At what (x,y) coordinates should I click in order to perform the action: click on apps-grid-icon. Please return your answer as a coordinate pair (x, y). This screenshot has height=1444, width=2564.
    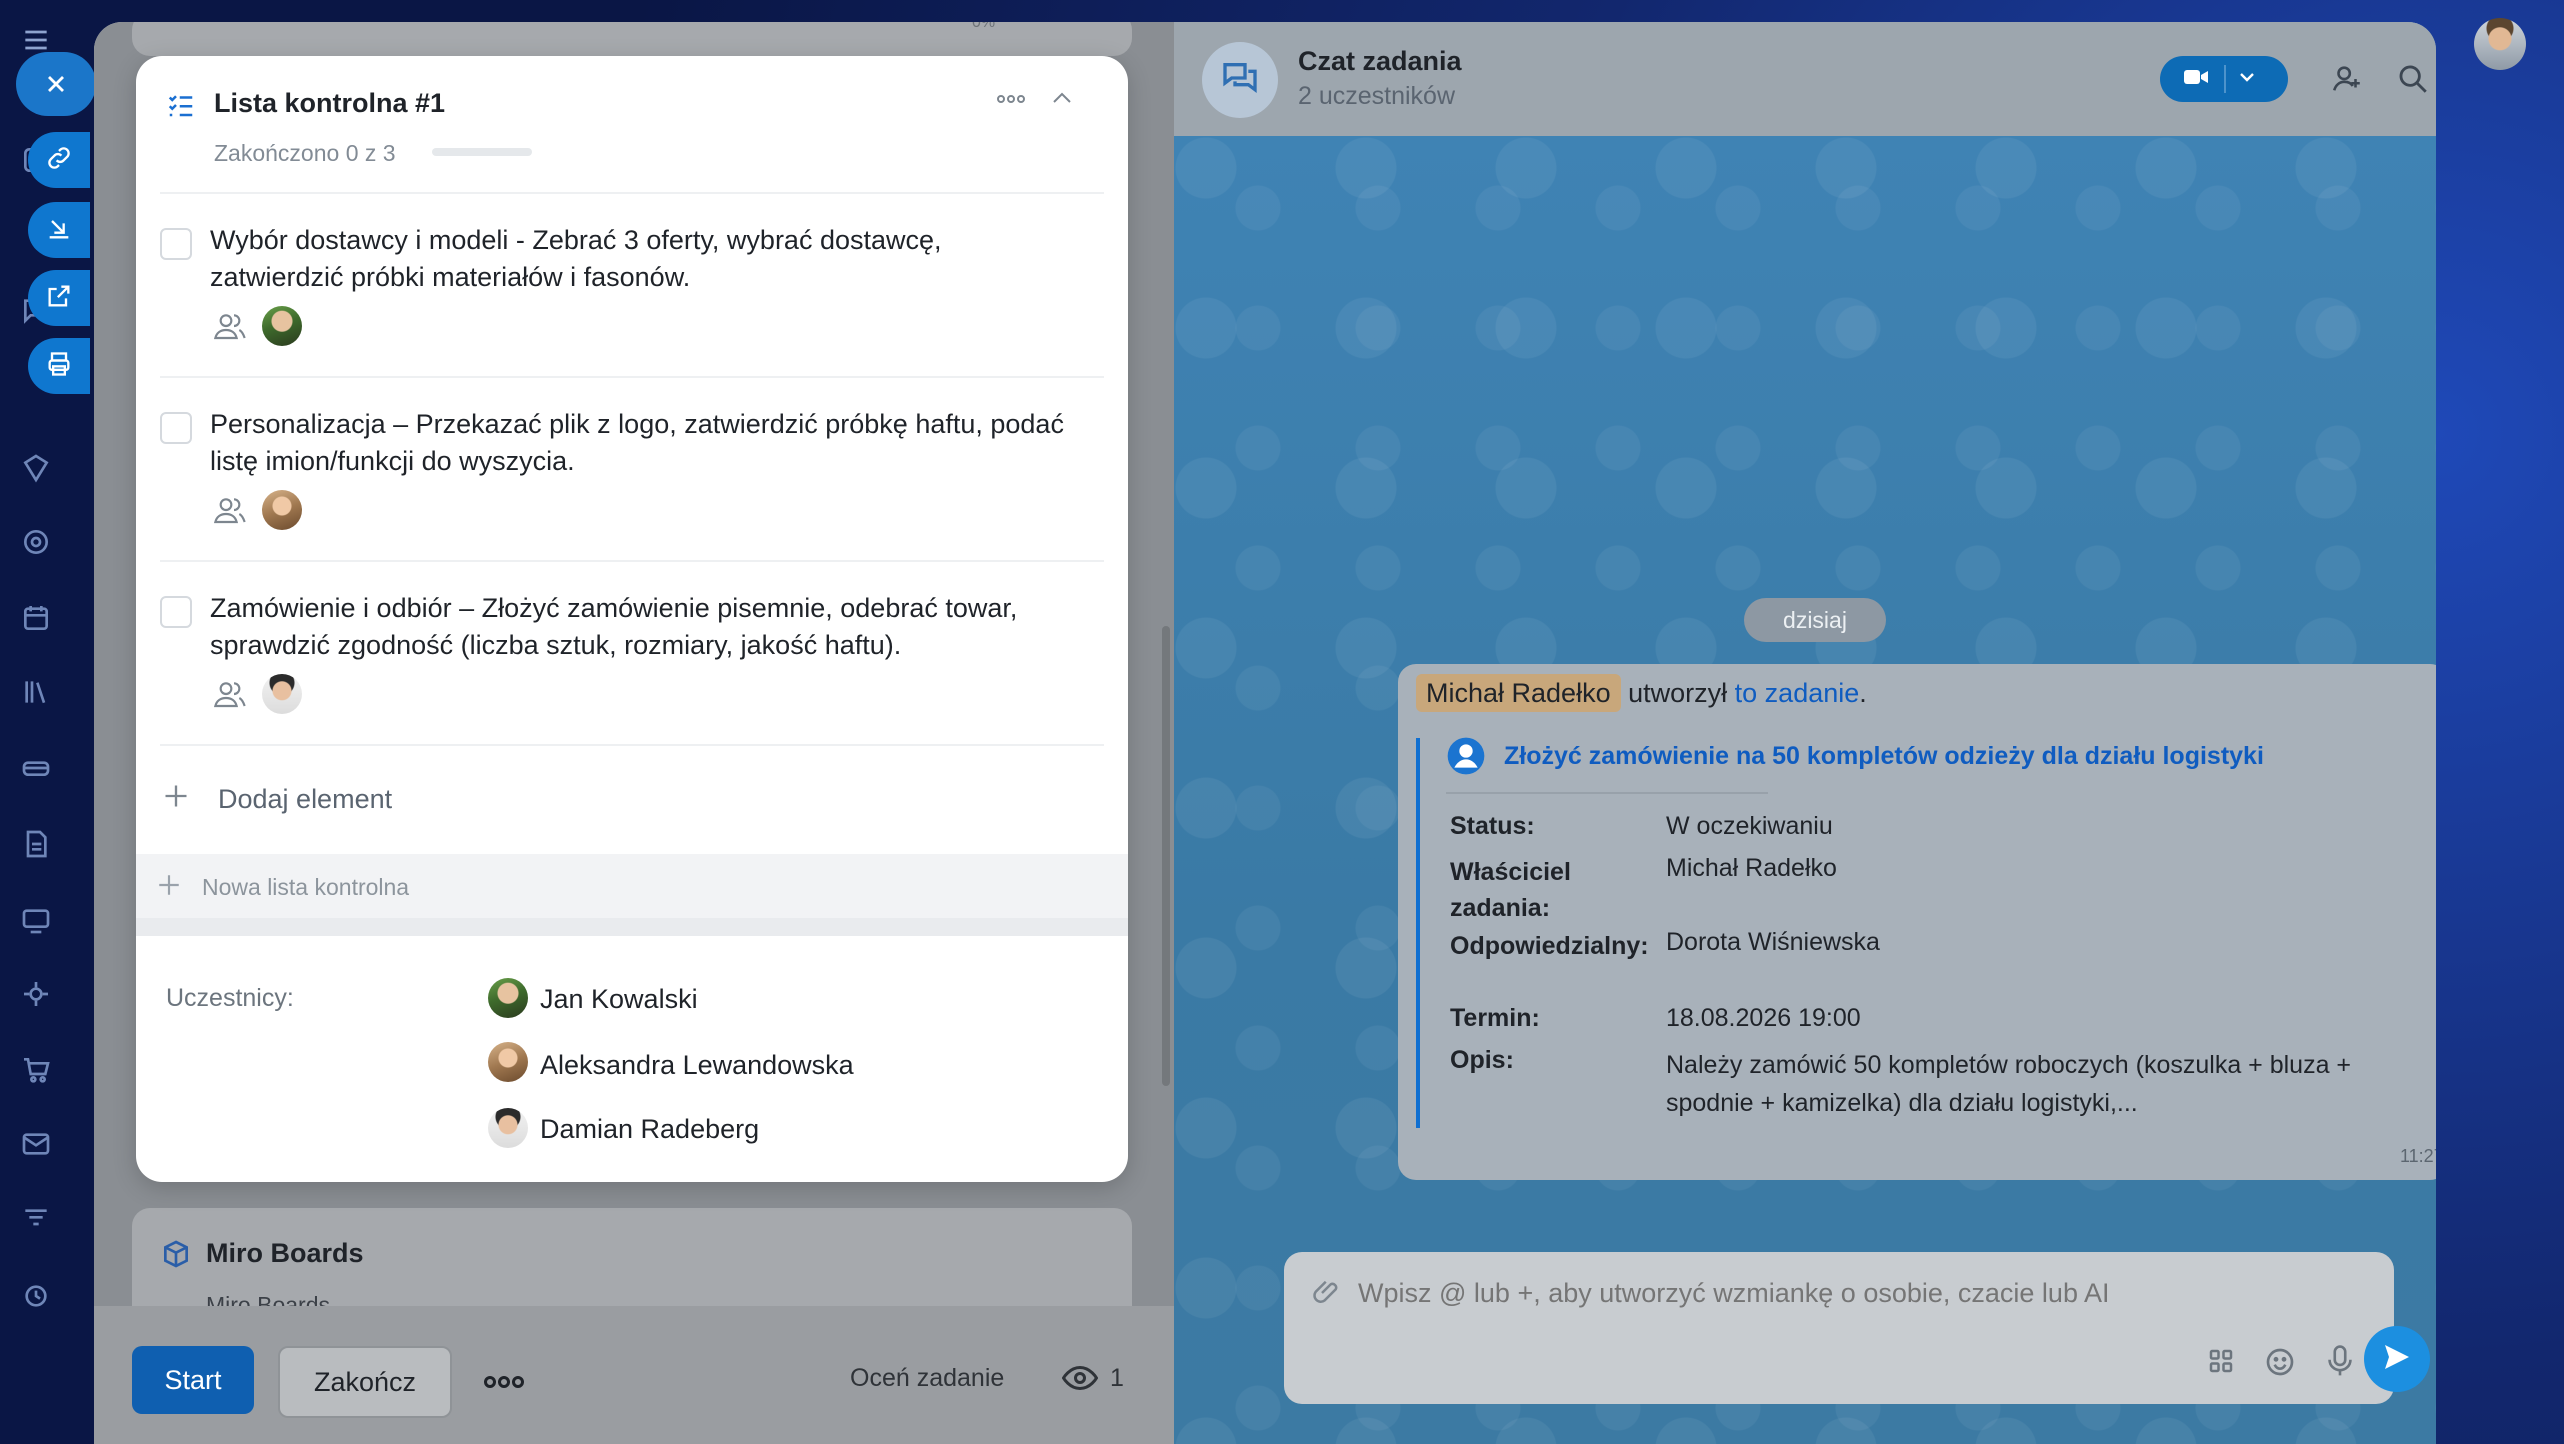
    Looking at the image, I should click on (2221, 1363).